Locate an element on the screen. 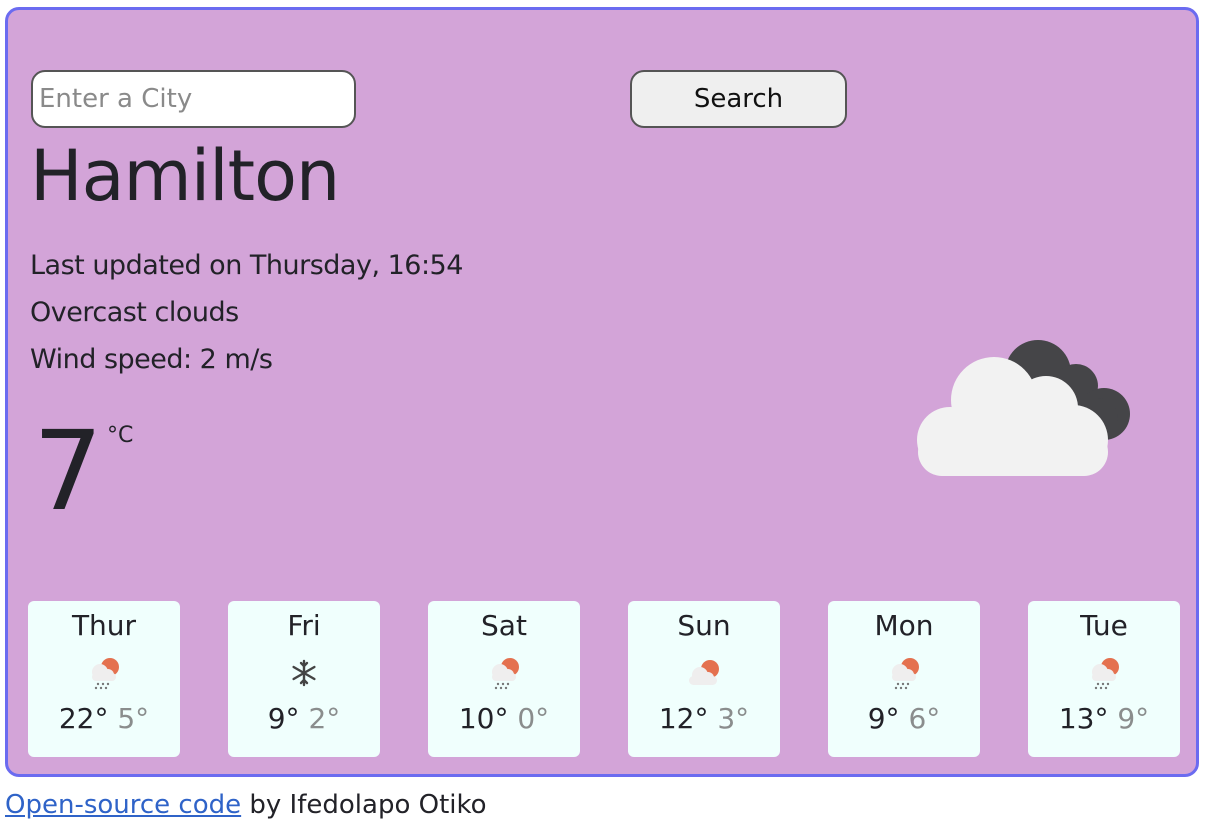 Image resolution: width=1212 pixels, height=840 pixels. forecast-day-name: Tue is located at coordinates (1104, 625).